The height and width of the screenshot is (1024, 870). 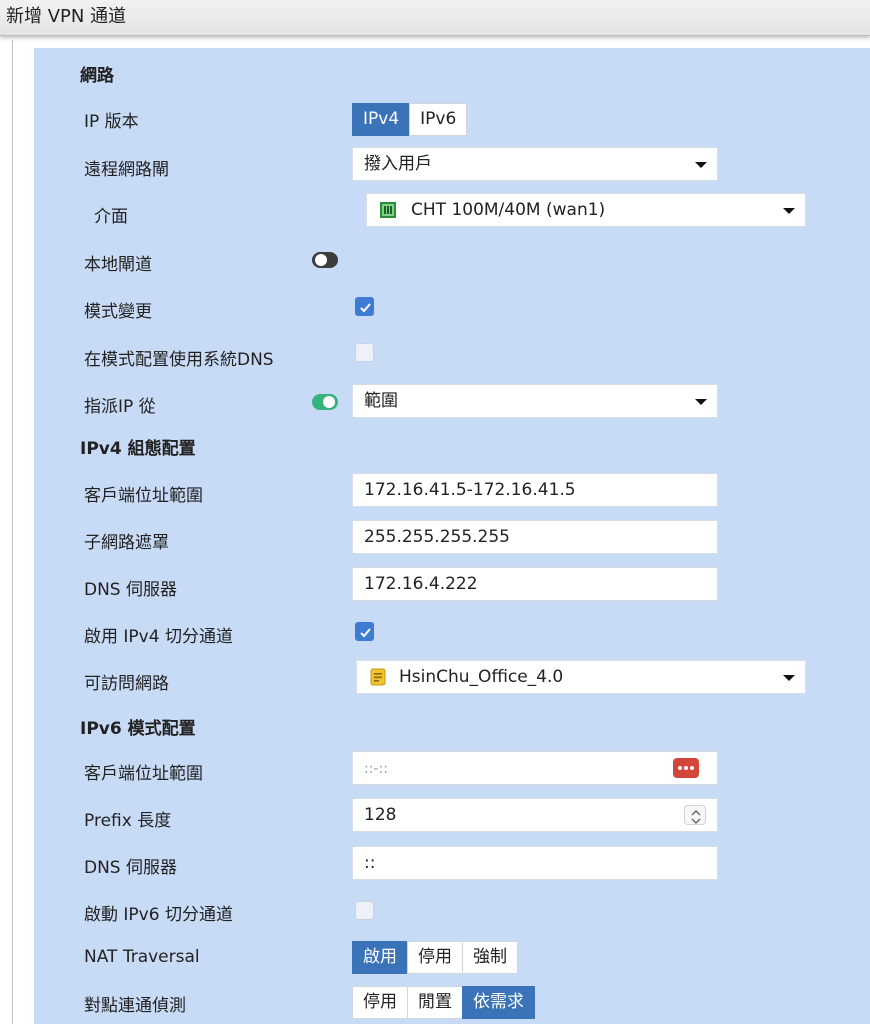 I want to click on ipv4-dns-input: 172.16.4.222, so click(x=535, y=584).